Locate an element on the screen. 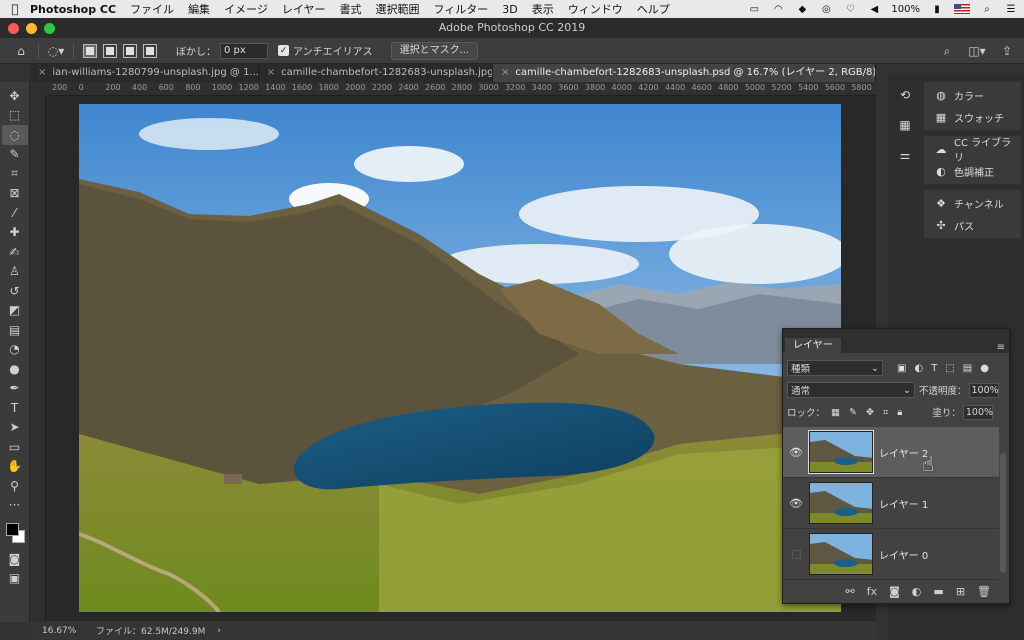 The width and height of the screenshot is (1024, 640). add-selection-mode is located at coordinates (110, 50).